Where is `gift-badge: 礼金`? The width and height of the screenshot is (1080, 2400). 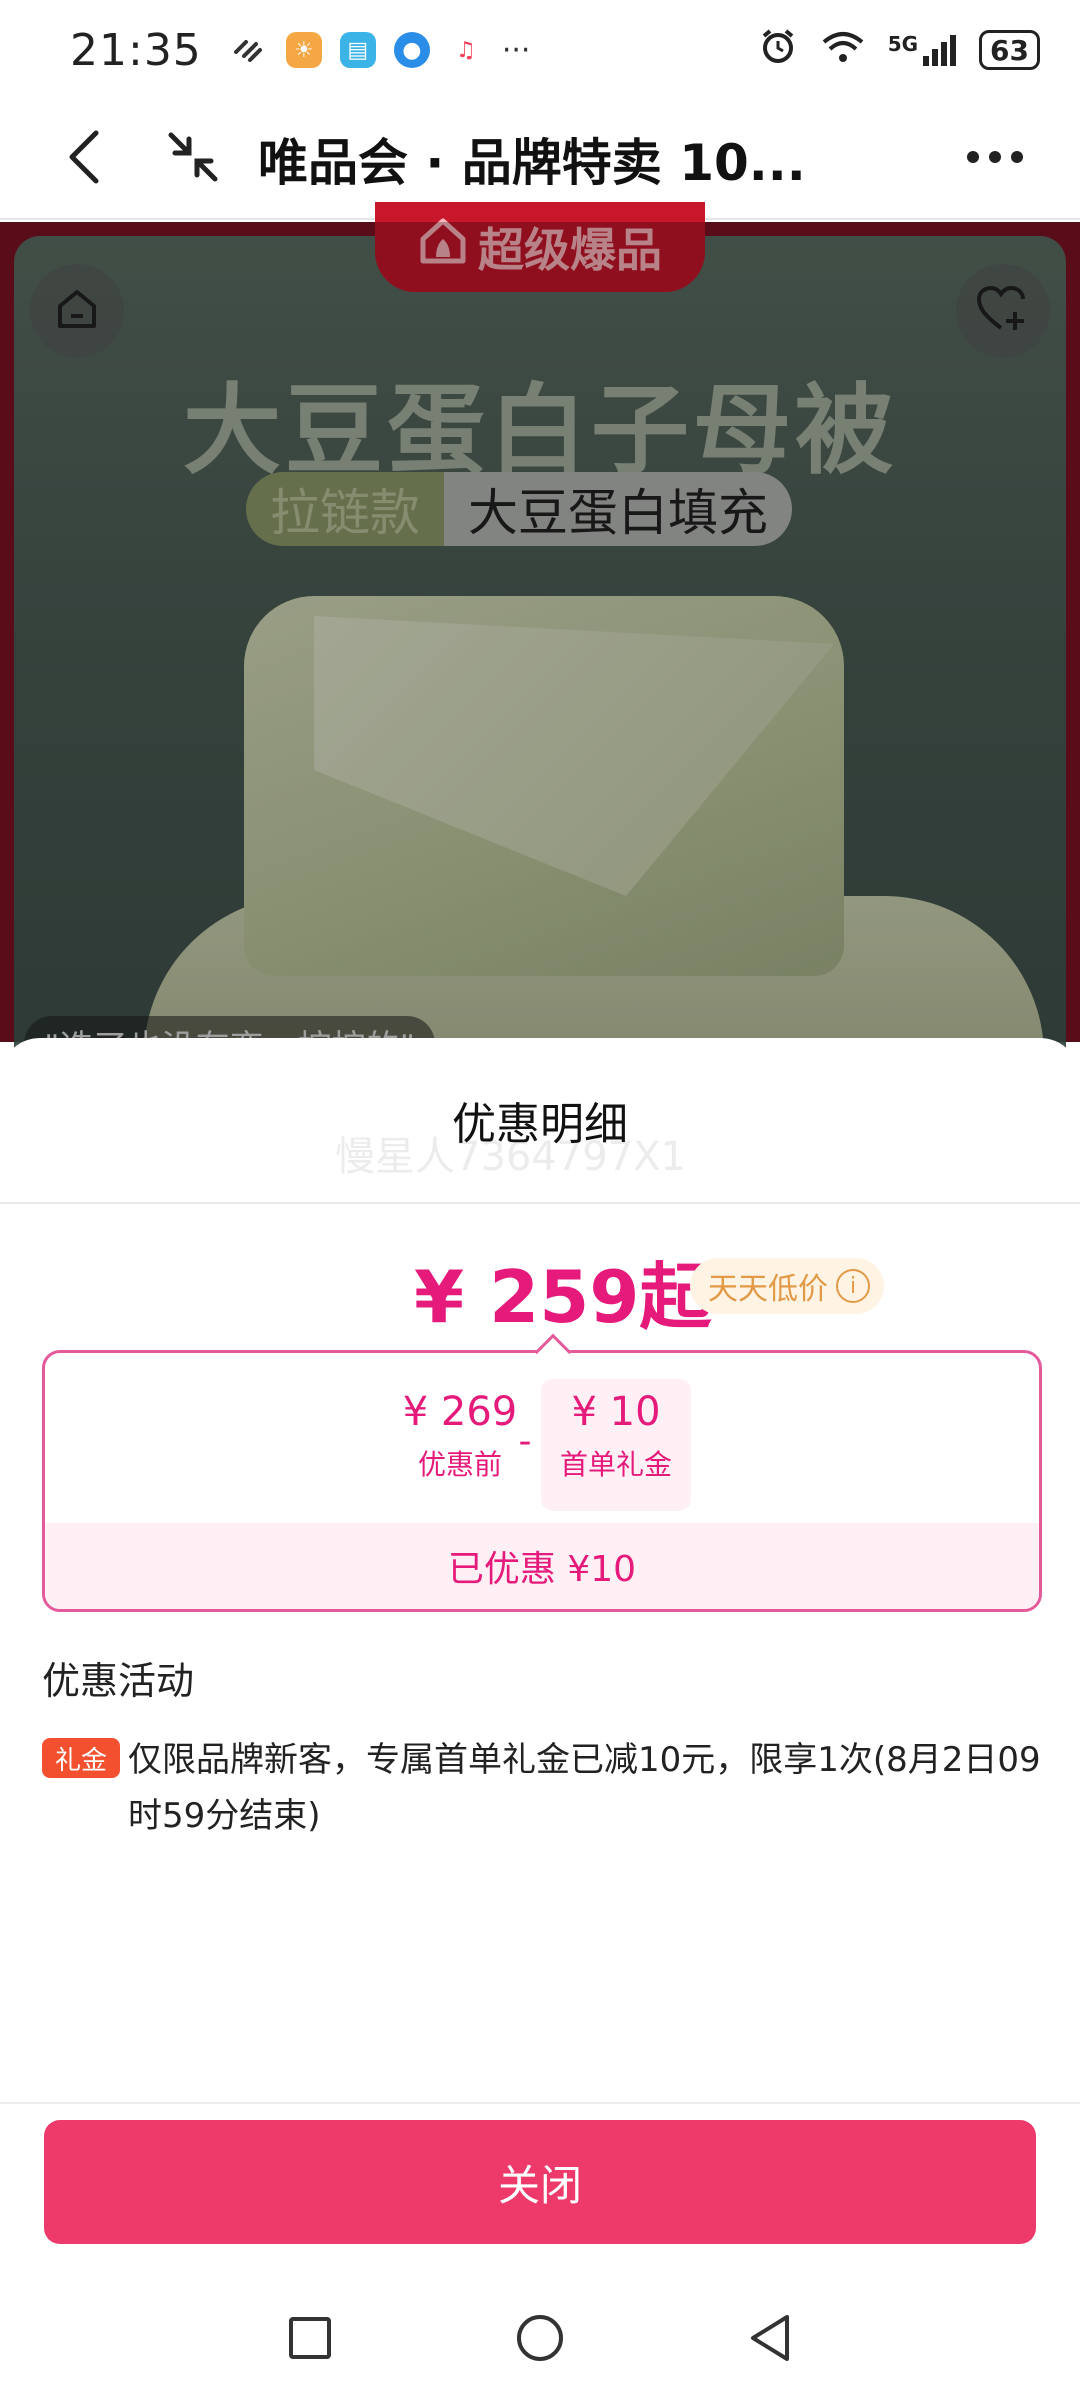 gift-badge: 礼金 is located at coordinates (81, 1758).